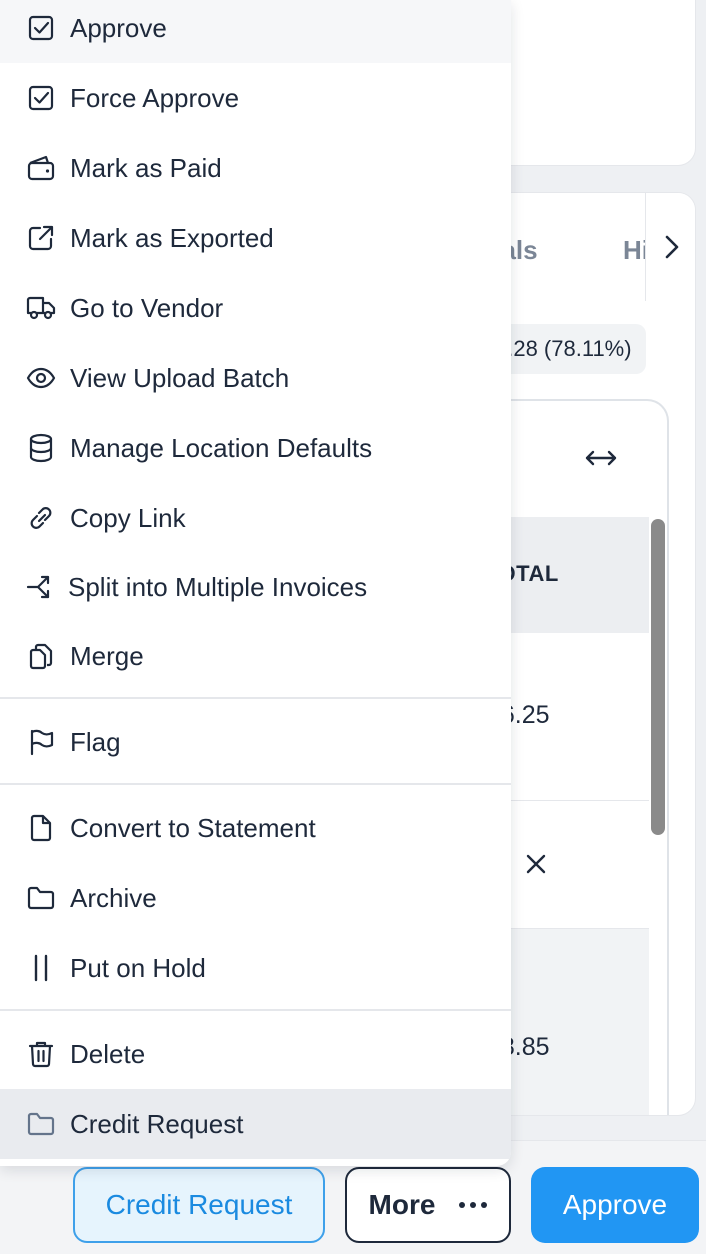 The width and height of the screenshot is (706, 1254). Describe the element at coordinates (255, 742) in the screenshot. I see `menu-item-flag: Flag` at that location.